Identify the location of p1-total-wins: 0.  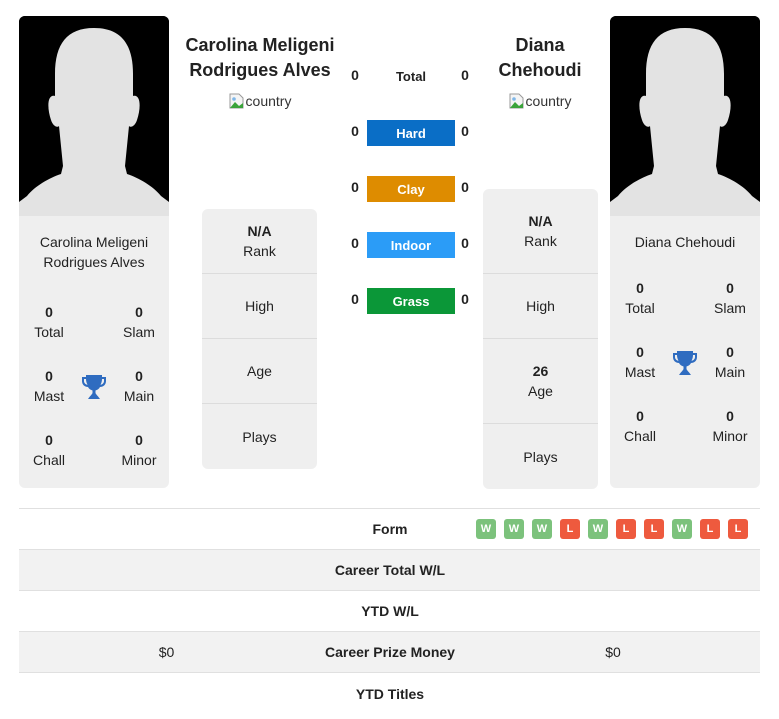
(355, 75).